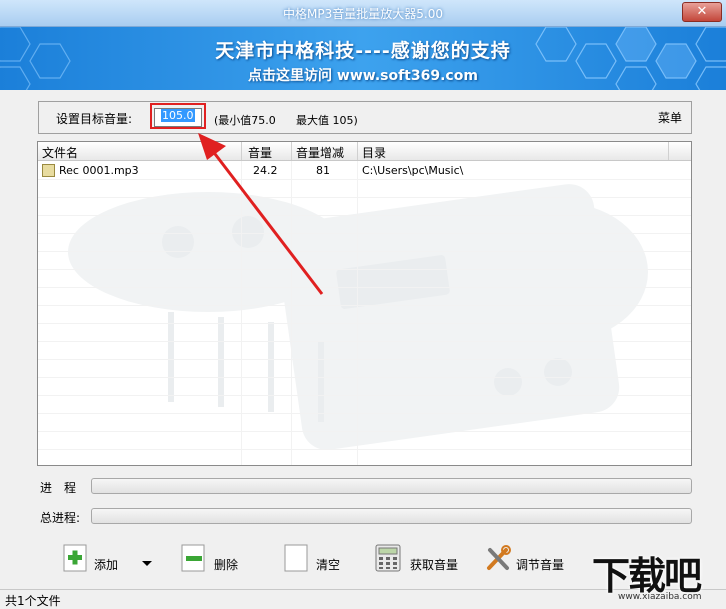  I want to click on banner-company-text: 天津市中格科技----感谢您的支持, so click(363, 51).